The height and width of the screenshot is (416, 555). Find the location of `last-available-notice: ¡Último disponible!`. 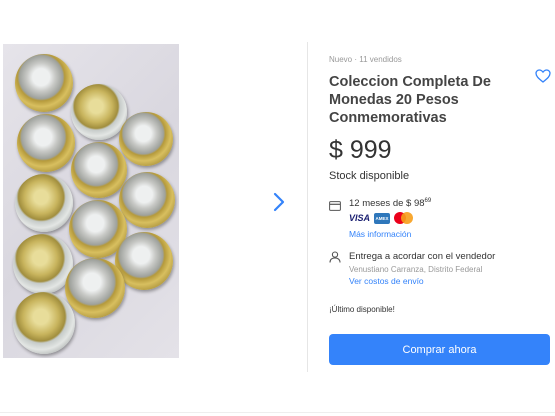

last-available-notice: ¡Último disponible! is located at coordinates (362, 309).